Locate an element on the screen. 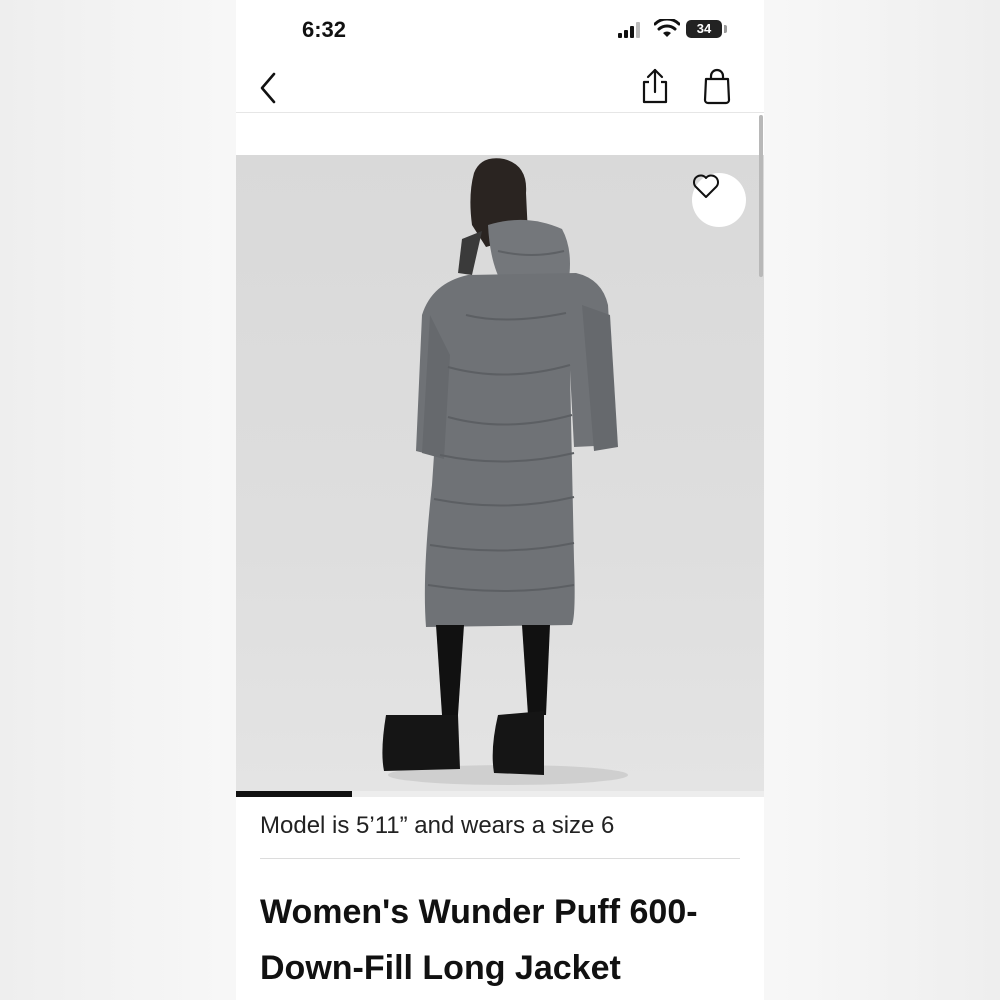 This screenshot has width=1000, height=1000. model-size-note: Model is 5’11” and wears a size 6 is located at coordinates (437, 825).